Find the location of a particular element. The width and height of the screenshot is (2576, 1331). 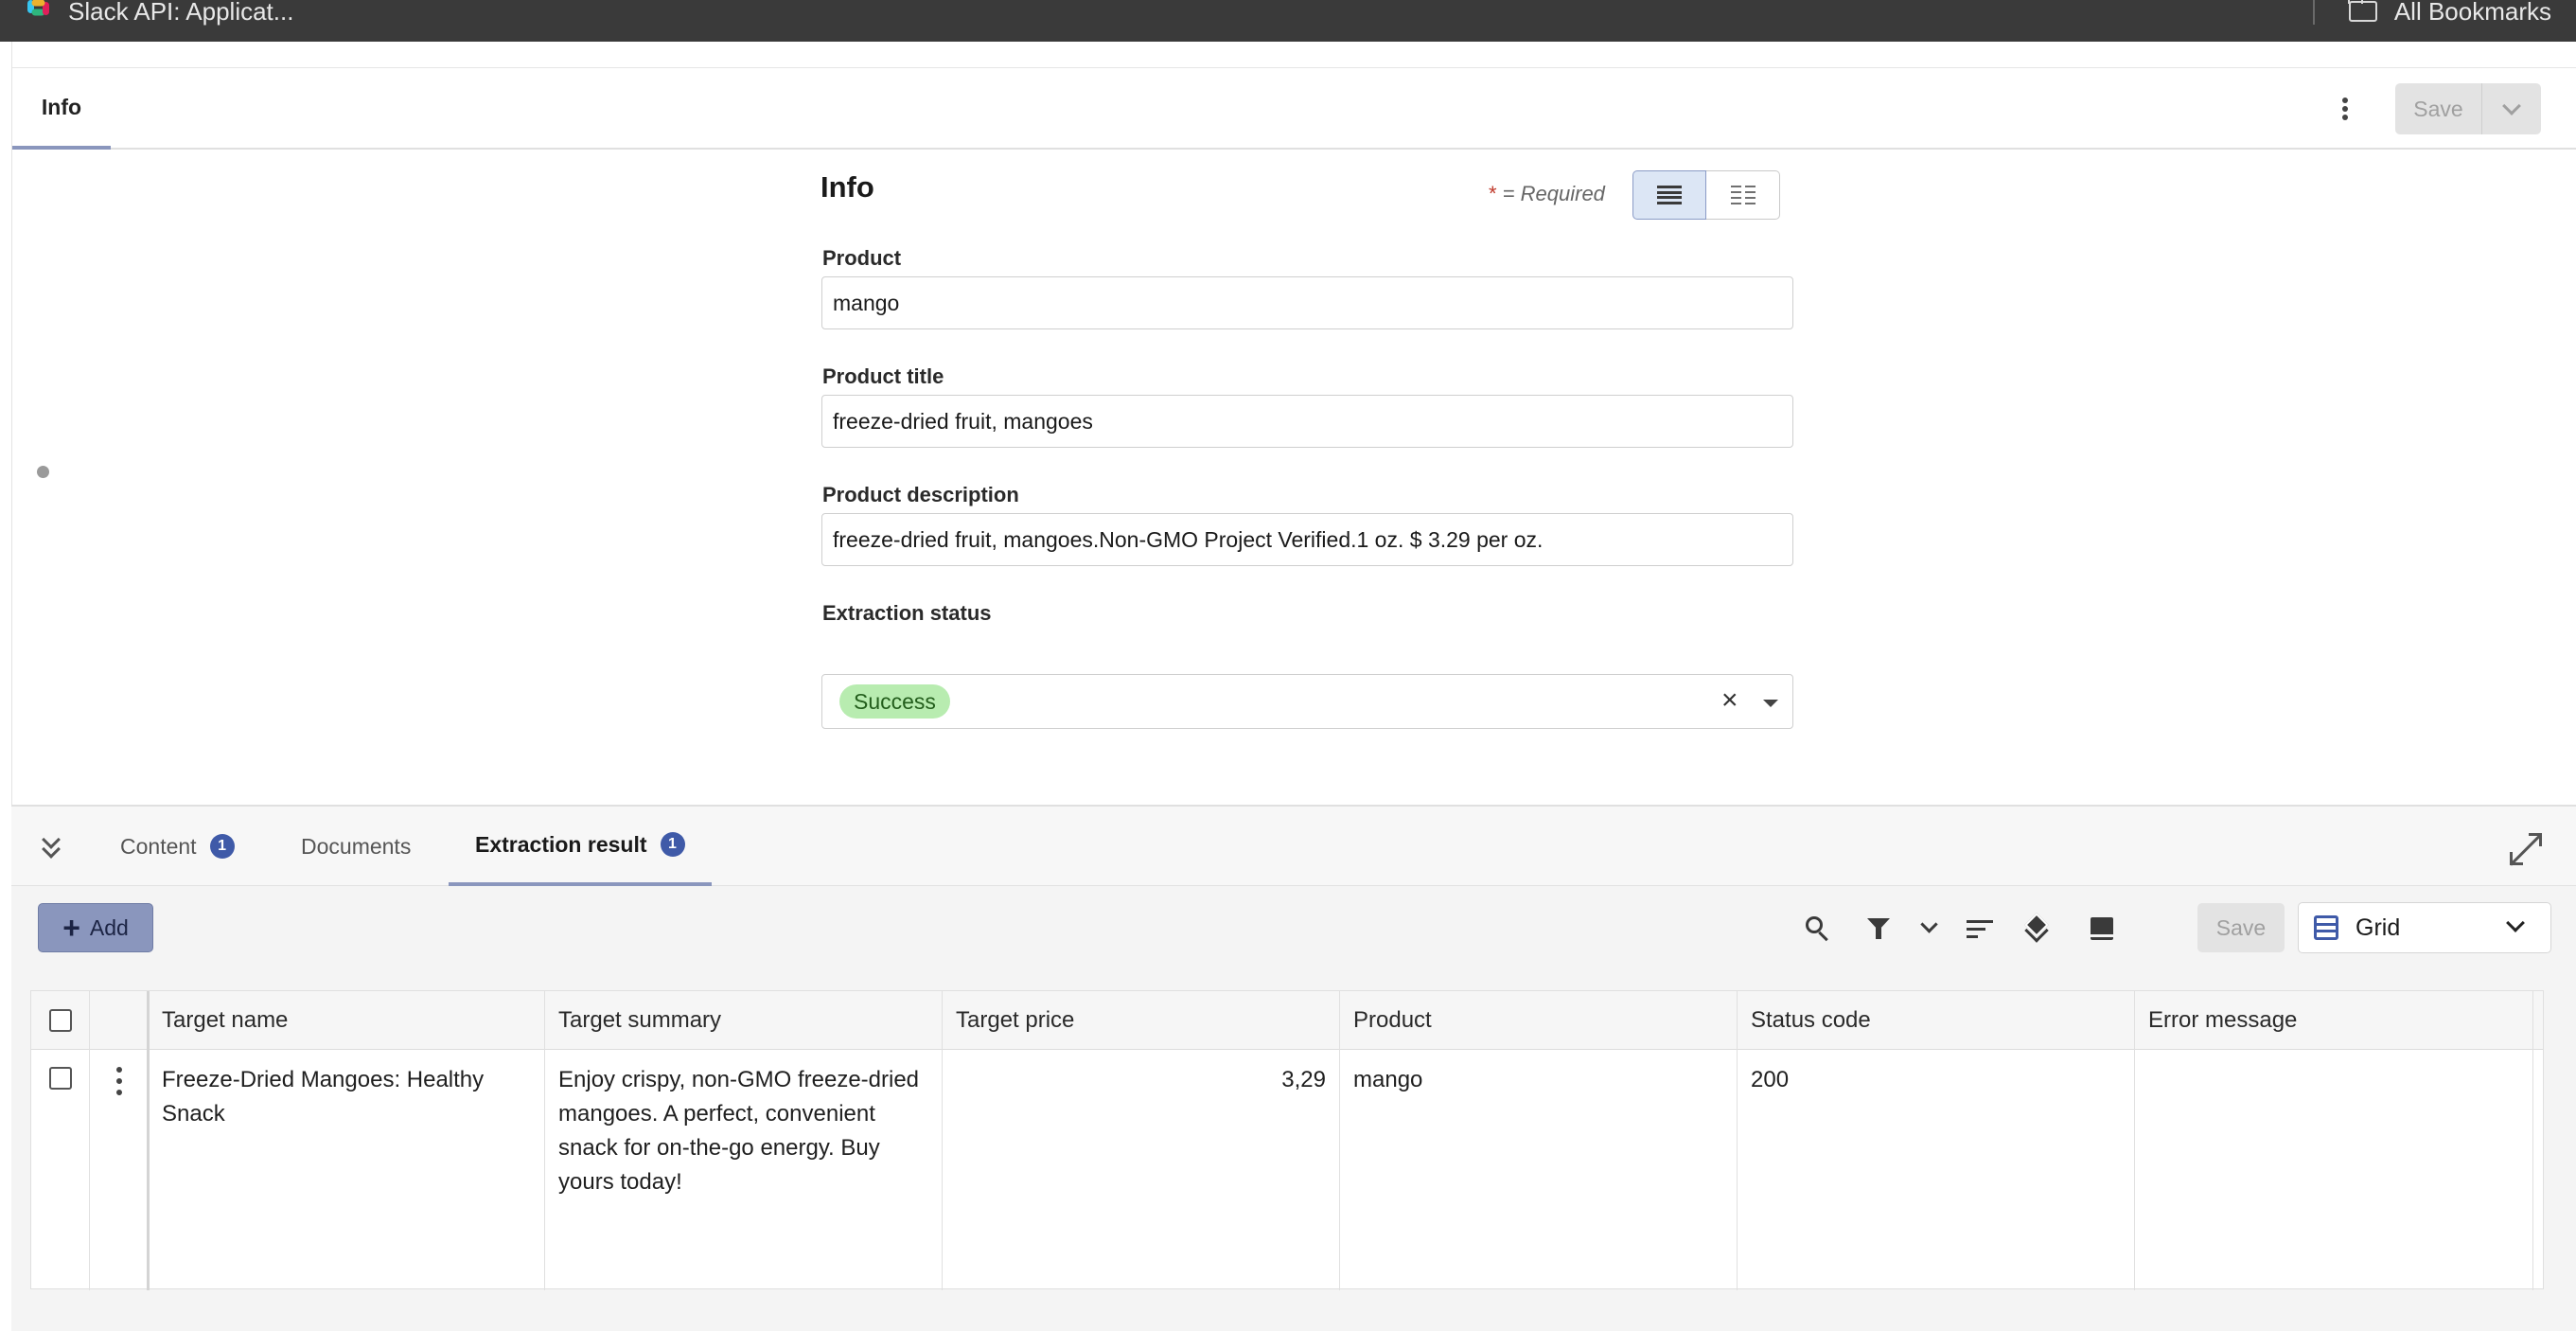

select-all-checkbox is located at coordinates (60, 1020).